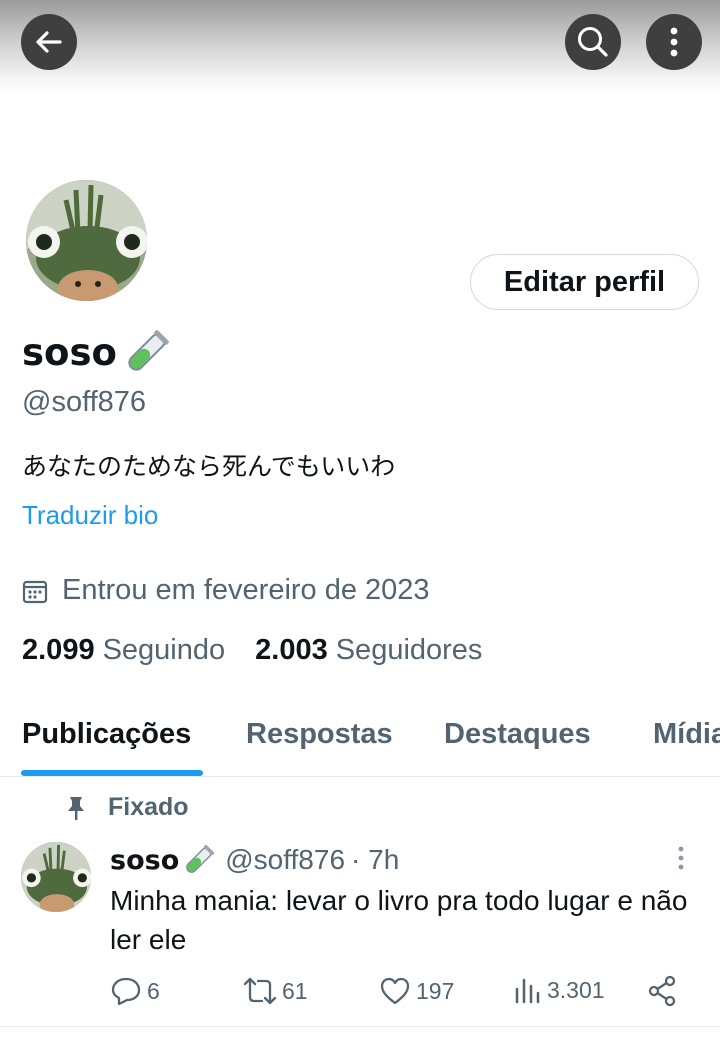  I want to click on tab-destaques: Destaques, so click(517, 734).